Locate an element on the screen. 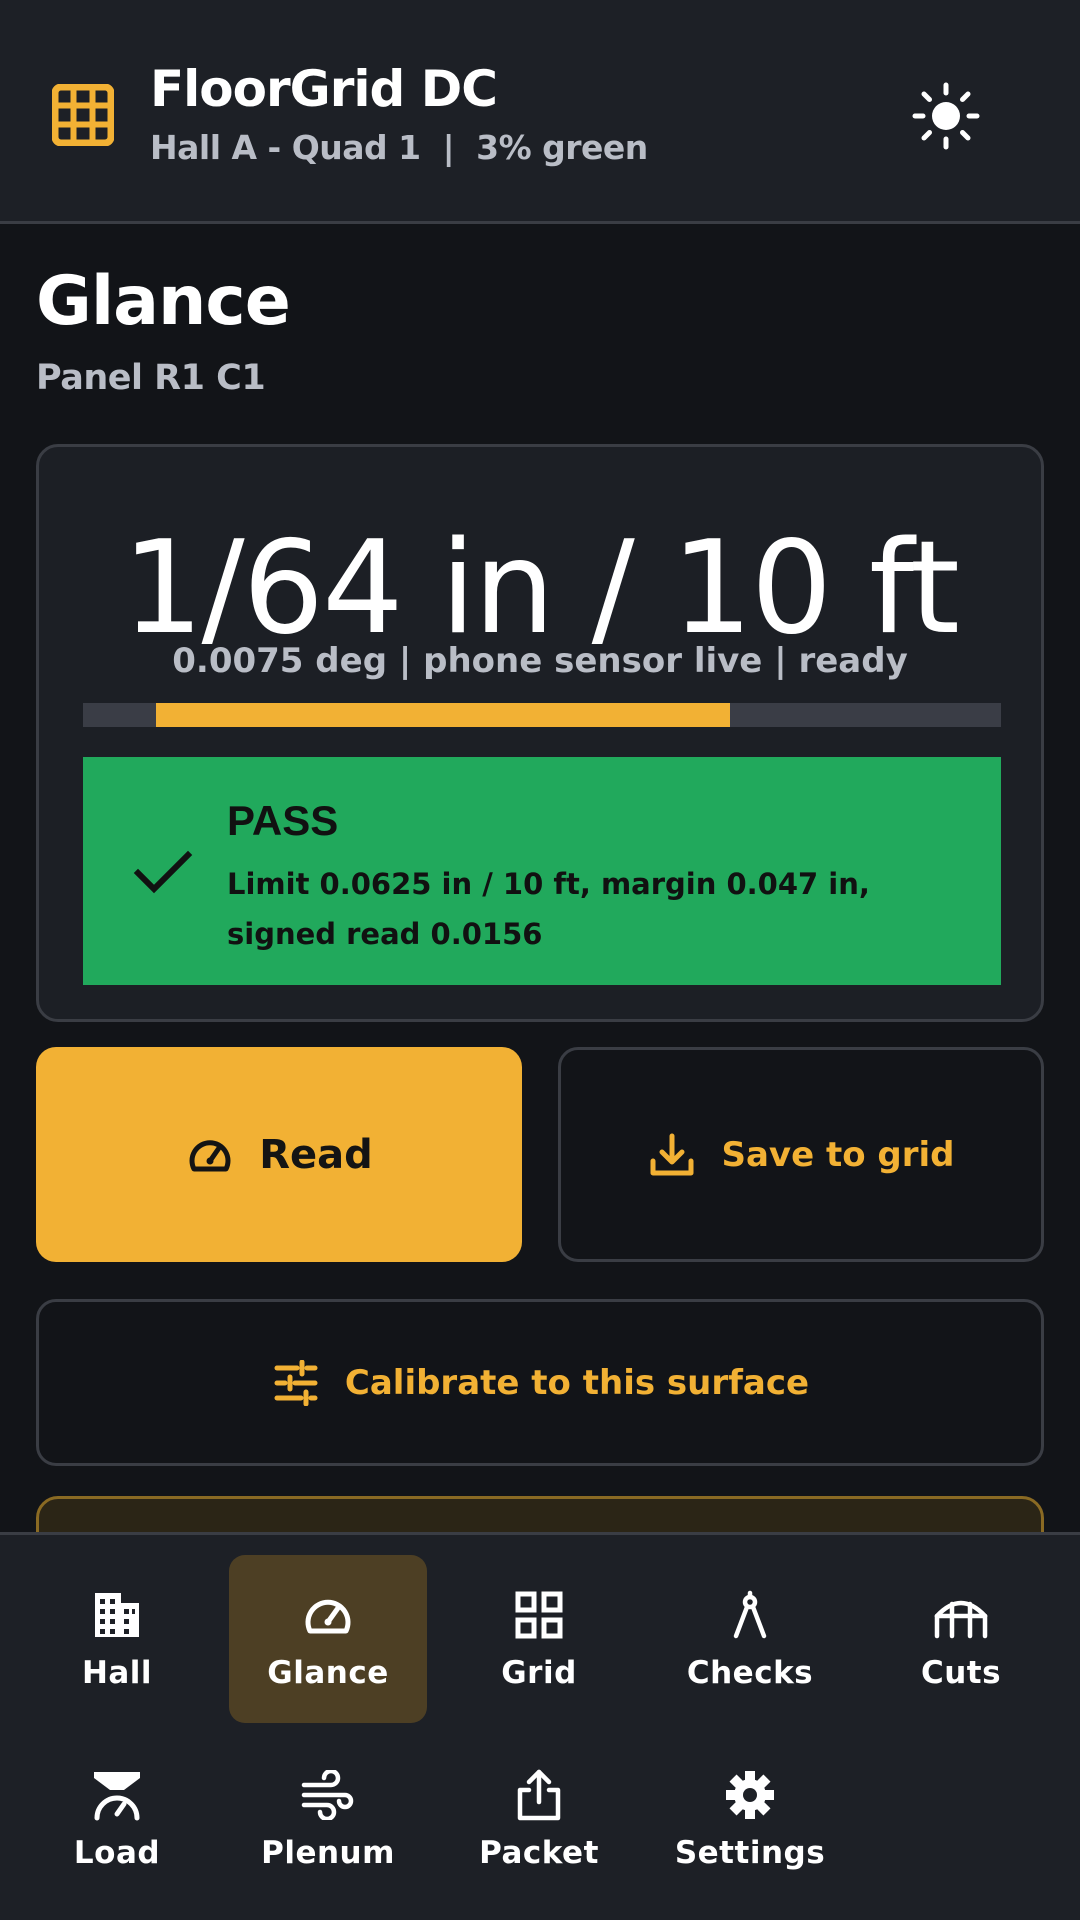  save-button-label: Save to grid is located at coordinates (838, 1154).